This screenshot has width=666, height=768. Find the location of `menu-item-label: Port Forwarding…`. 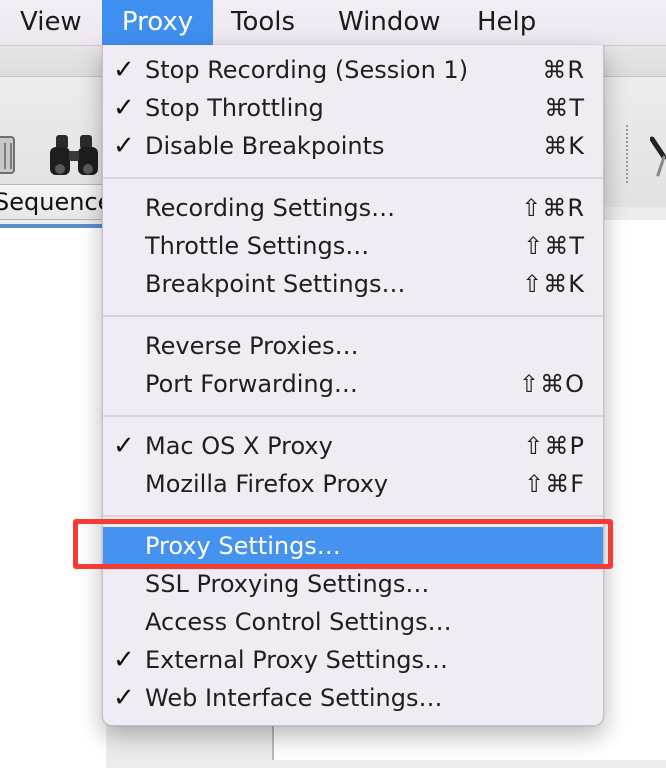

menu-item-label: Port Forwarding… is located at coordinates (251, 384).